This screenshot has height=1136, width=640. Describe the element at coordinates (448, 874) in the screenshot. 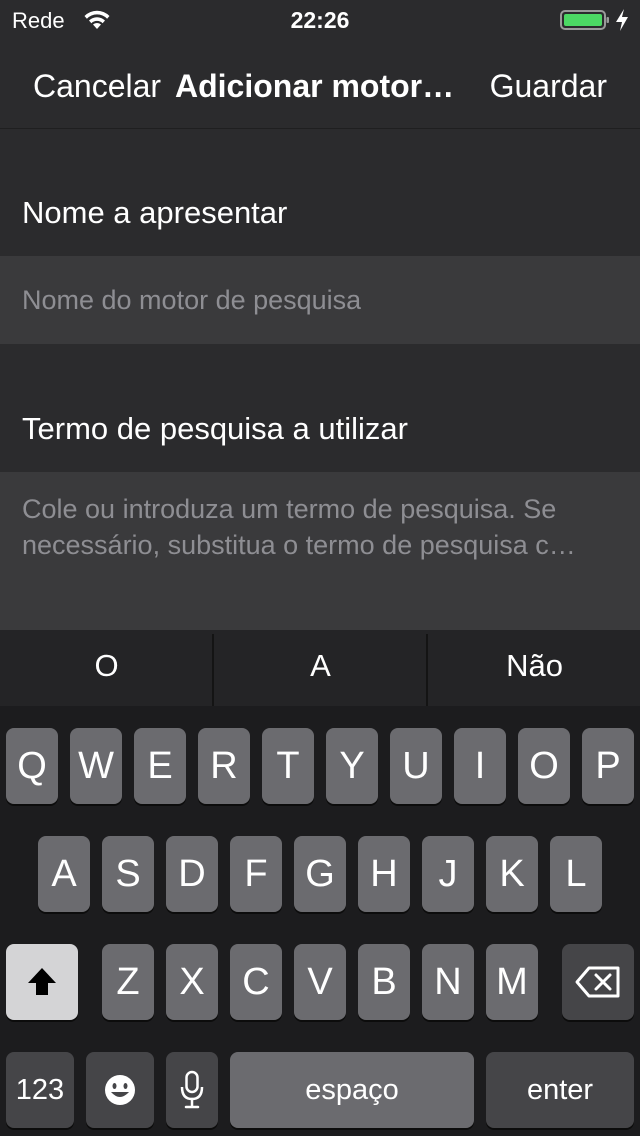

I see `key-j: J` at that location.